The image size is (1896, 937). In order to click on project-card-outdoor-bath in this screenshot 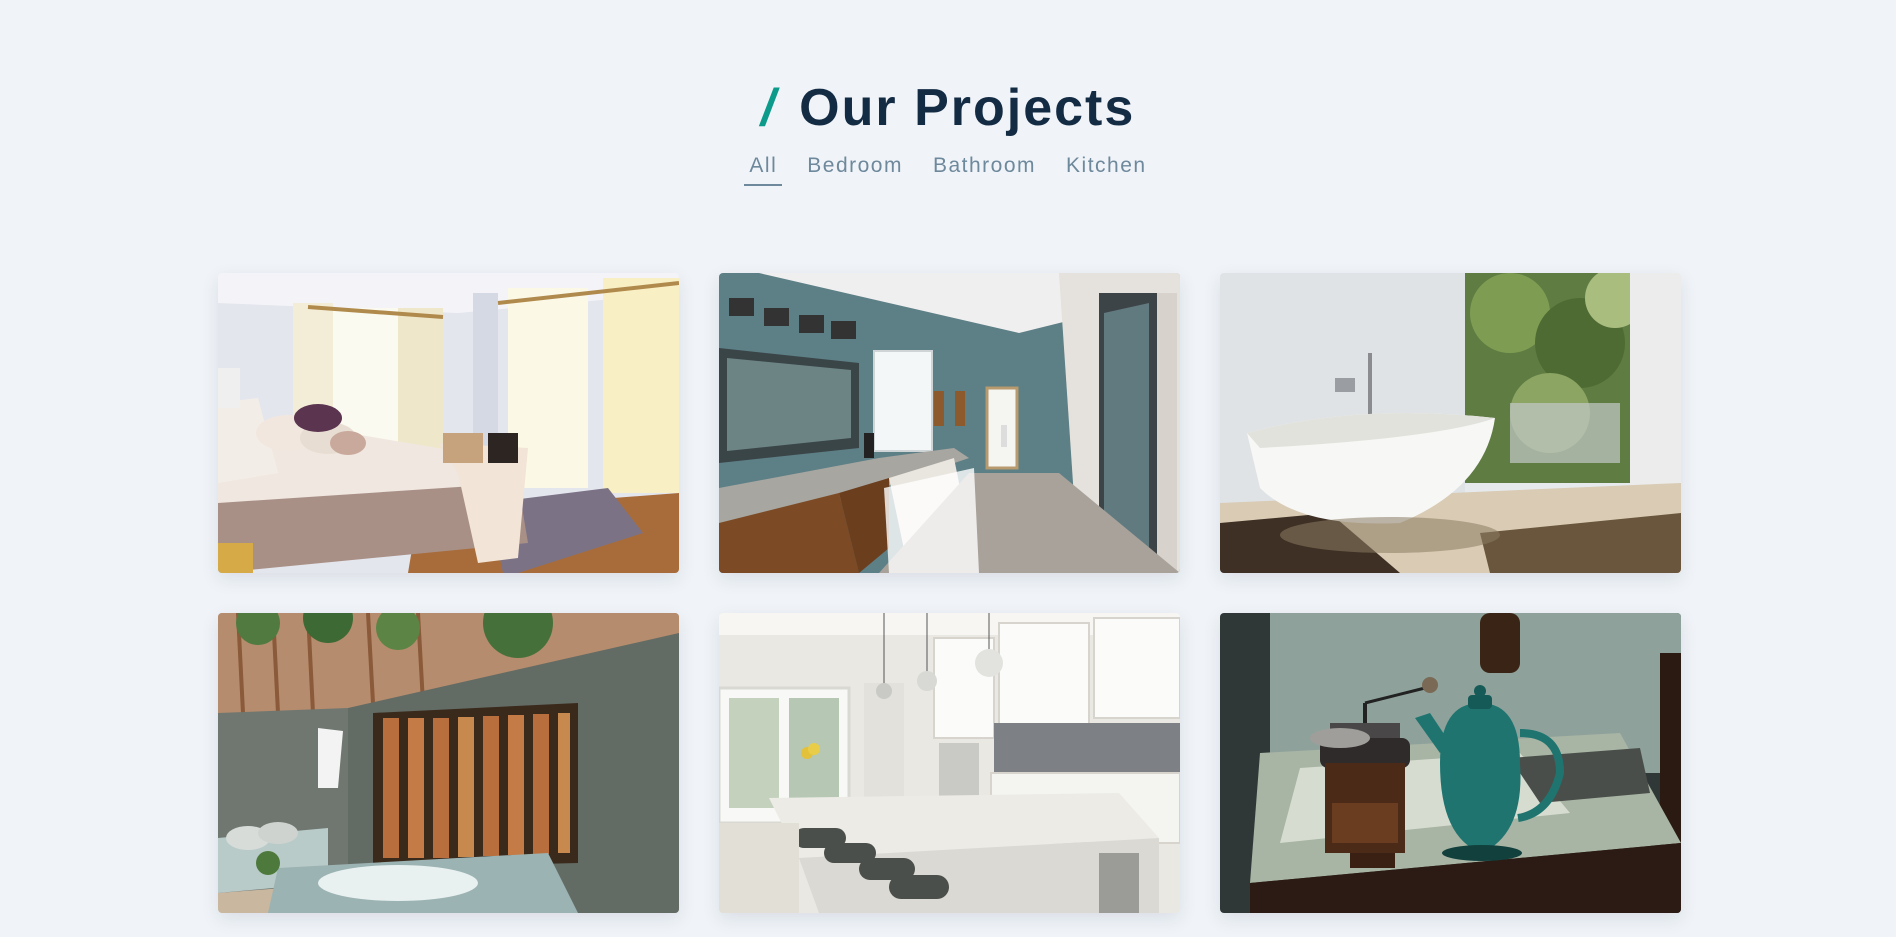, I will do `click(448, 763)`.